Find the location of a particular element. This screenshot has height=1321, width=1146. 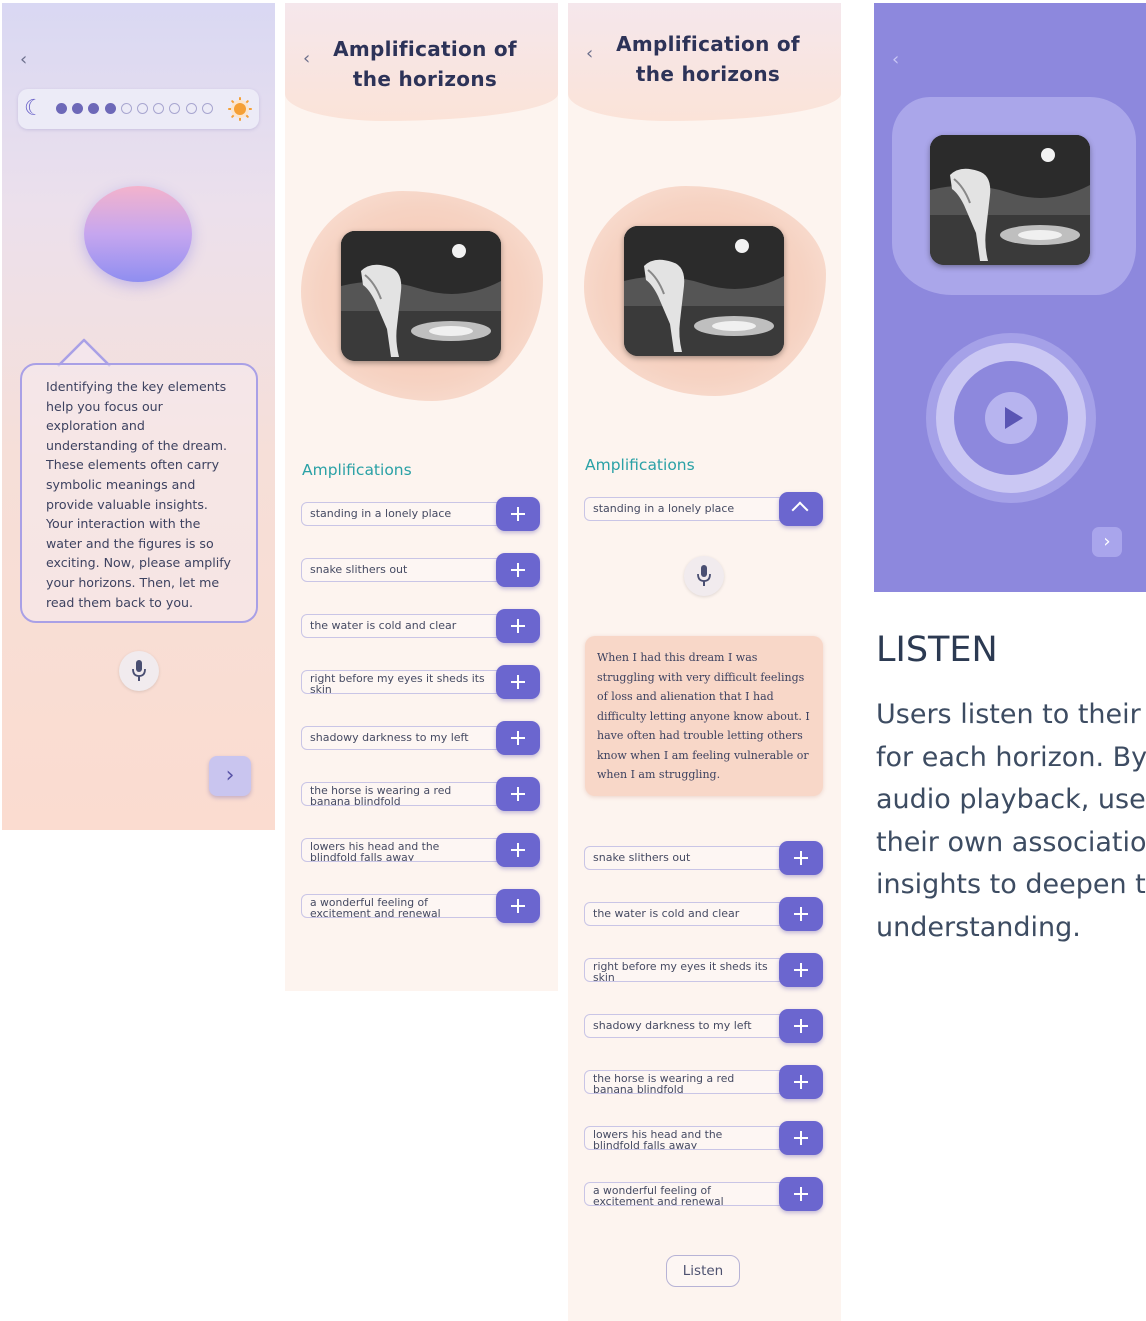

guide-text-line: read them back to you. is located at coordinates (120, 602).